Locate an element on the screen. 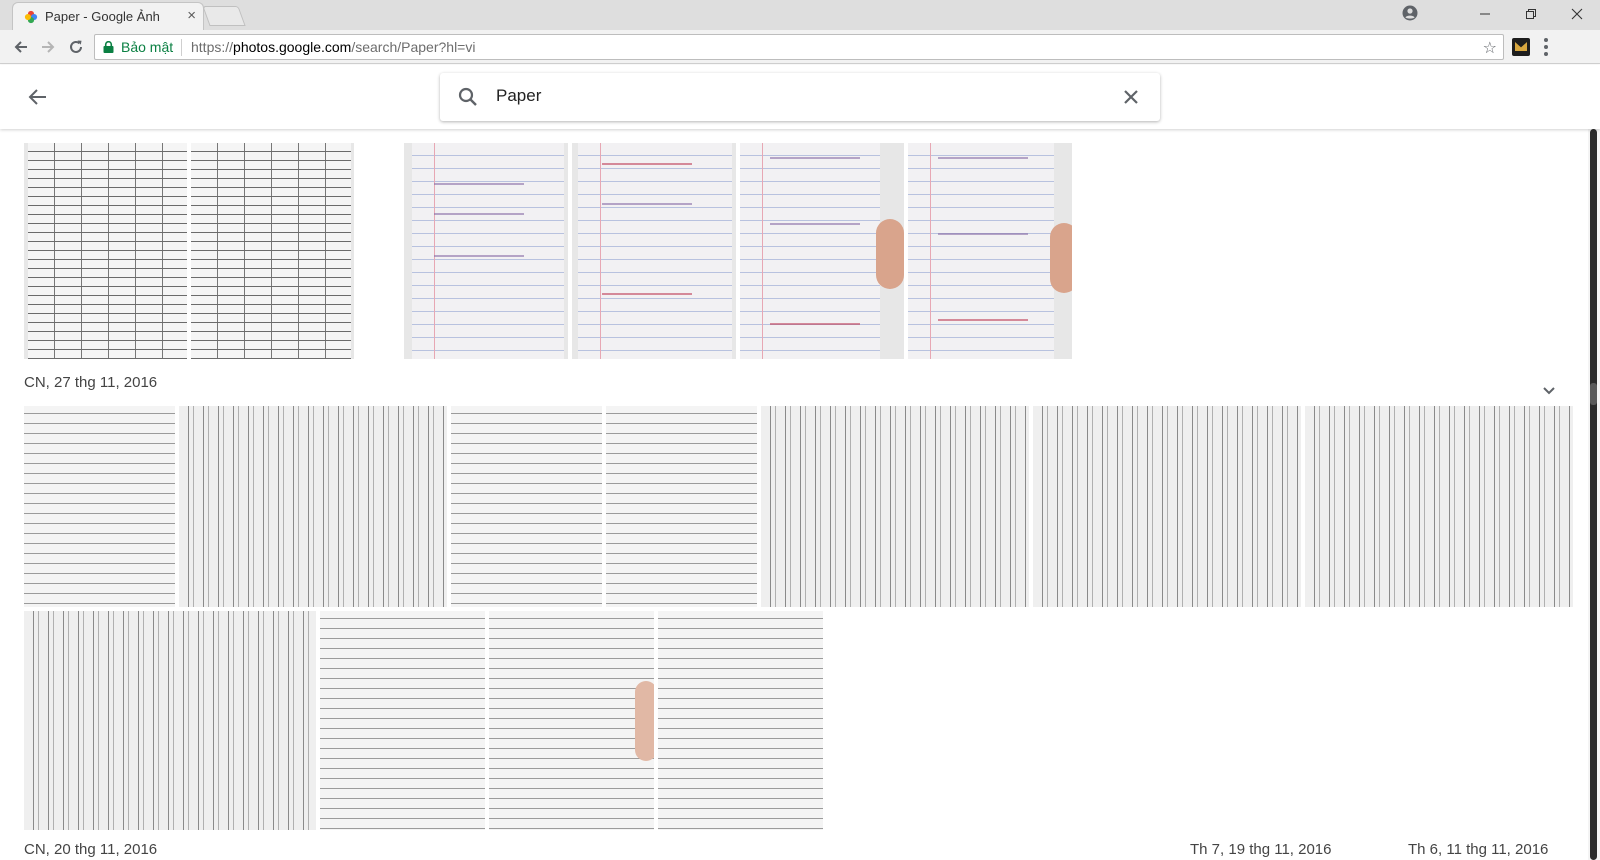 The width and height of the screenshot is (1600, 860). close-icon is located at coordinates (1131, 97).